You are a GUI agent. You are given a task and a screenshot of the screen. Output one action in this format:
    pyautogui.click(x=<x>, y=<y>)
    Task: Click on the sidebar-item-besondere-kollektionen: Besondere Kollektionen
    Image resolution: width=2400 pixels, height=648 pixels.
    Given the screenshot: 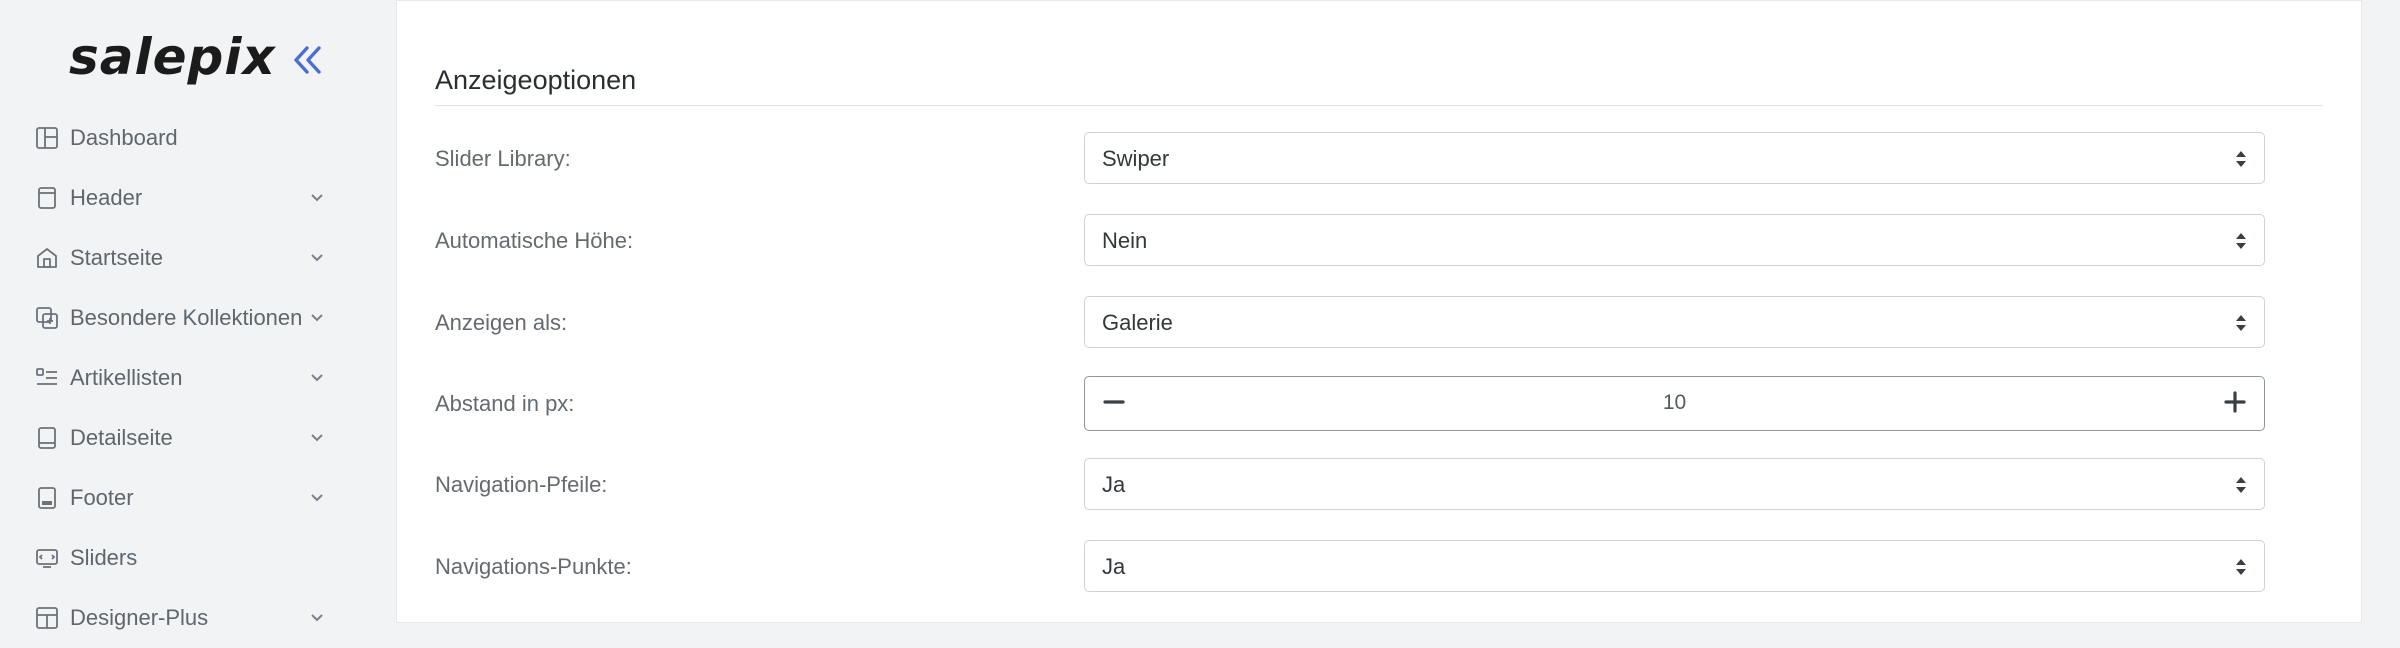 What is the action you would take?
    pyautogui.click(x=176, y=318)
    